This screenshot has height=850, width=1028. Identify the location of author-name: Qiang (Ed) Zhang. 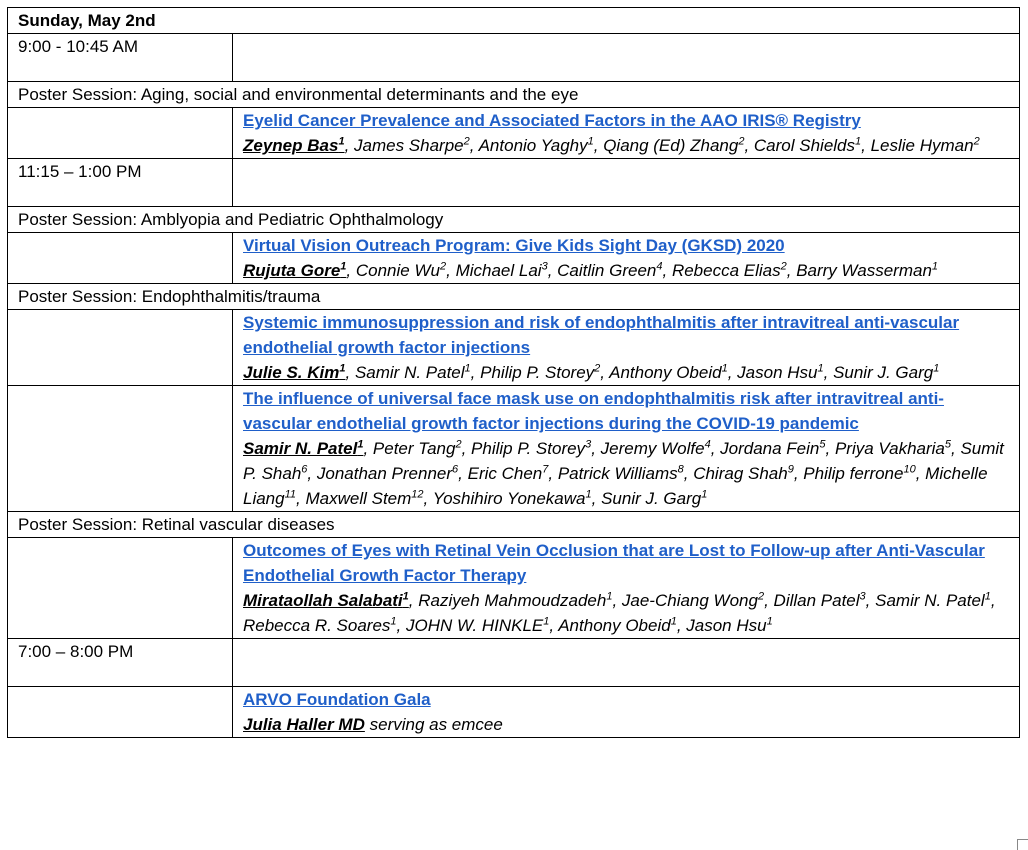
(671, 145).